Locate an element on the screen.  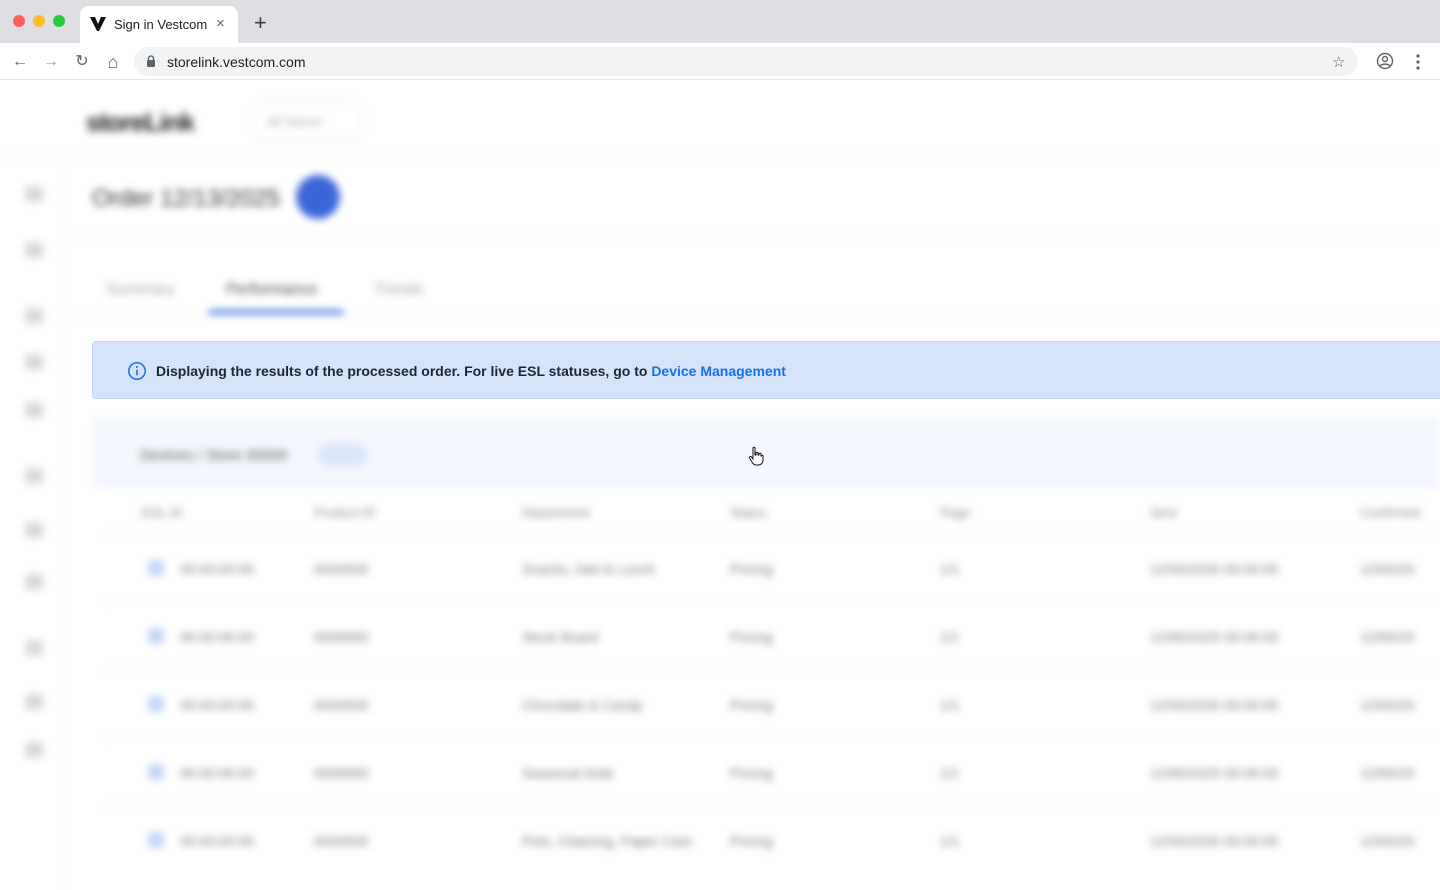
column-header-sent: Sent is located at coordinates (1163, 512).